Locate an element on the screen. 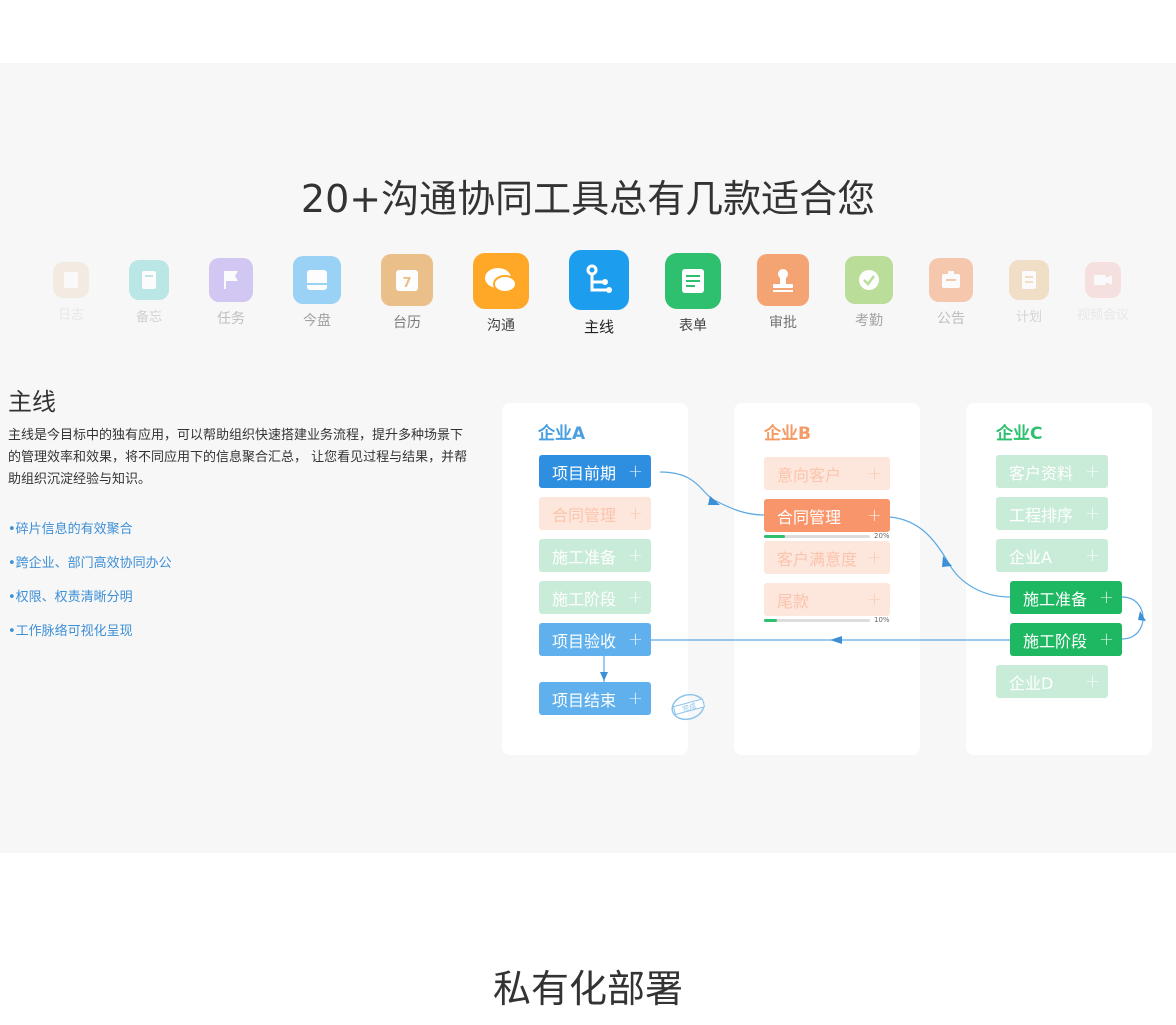 The width and height of the screenshot is (1176, 1025). app-label: 今盘 is located at coordinates (317, 321).